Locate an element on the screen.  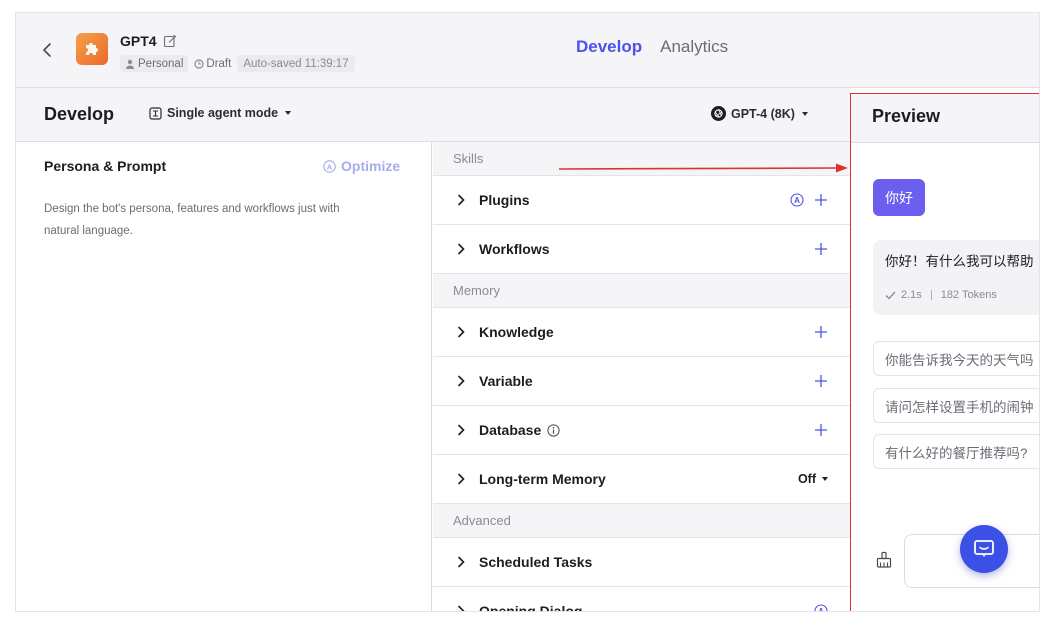
draft-status: Draft is located at coordinates (212, 64).